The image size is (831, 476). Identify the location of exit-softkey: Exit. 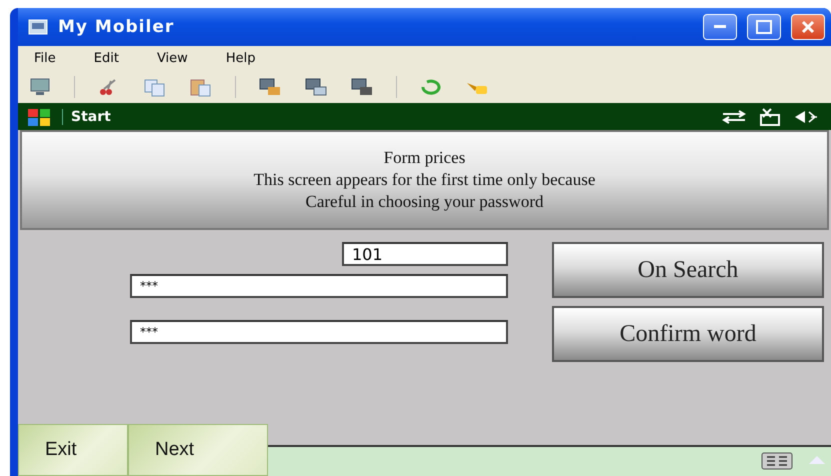
(73, 450).